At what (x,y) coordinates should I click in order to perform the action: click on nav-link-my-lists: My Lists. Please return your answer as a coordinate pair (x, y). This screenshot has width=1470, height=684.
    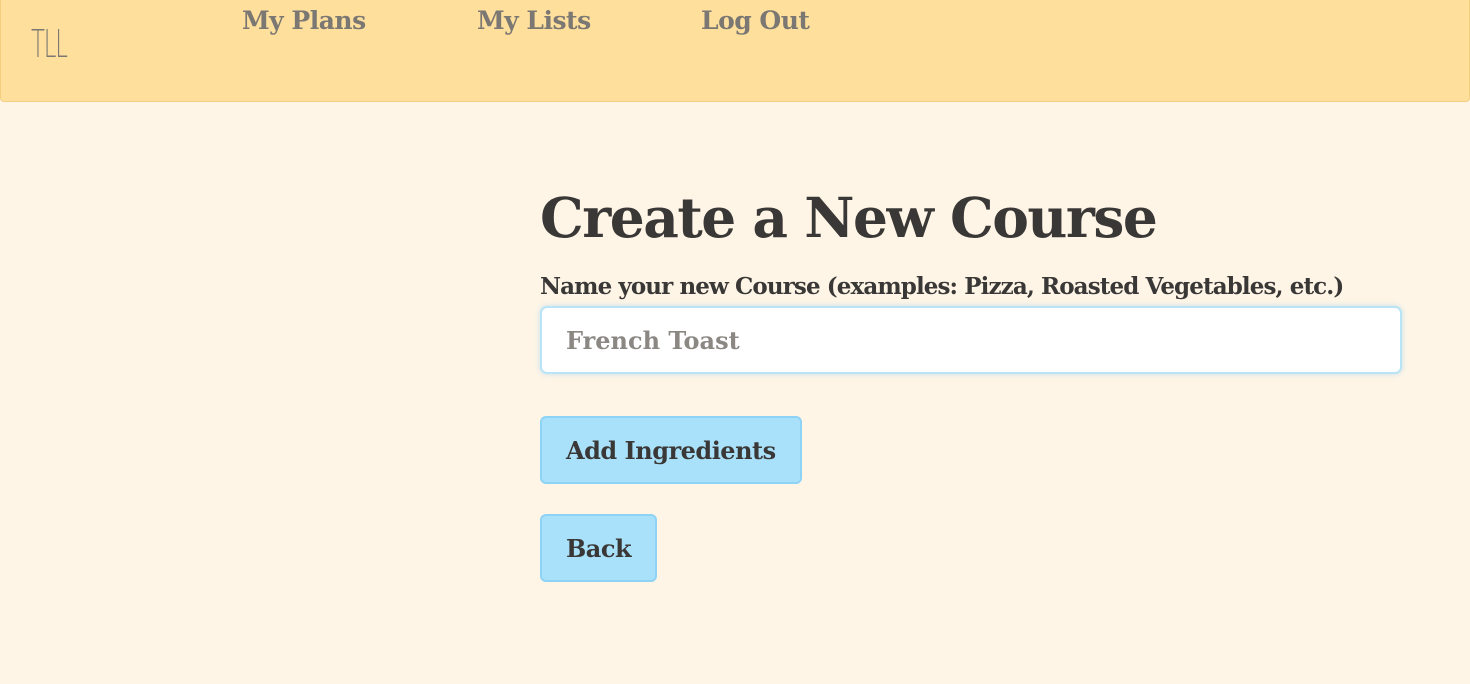
    Looking at the image, I should click on (534, 20).